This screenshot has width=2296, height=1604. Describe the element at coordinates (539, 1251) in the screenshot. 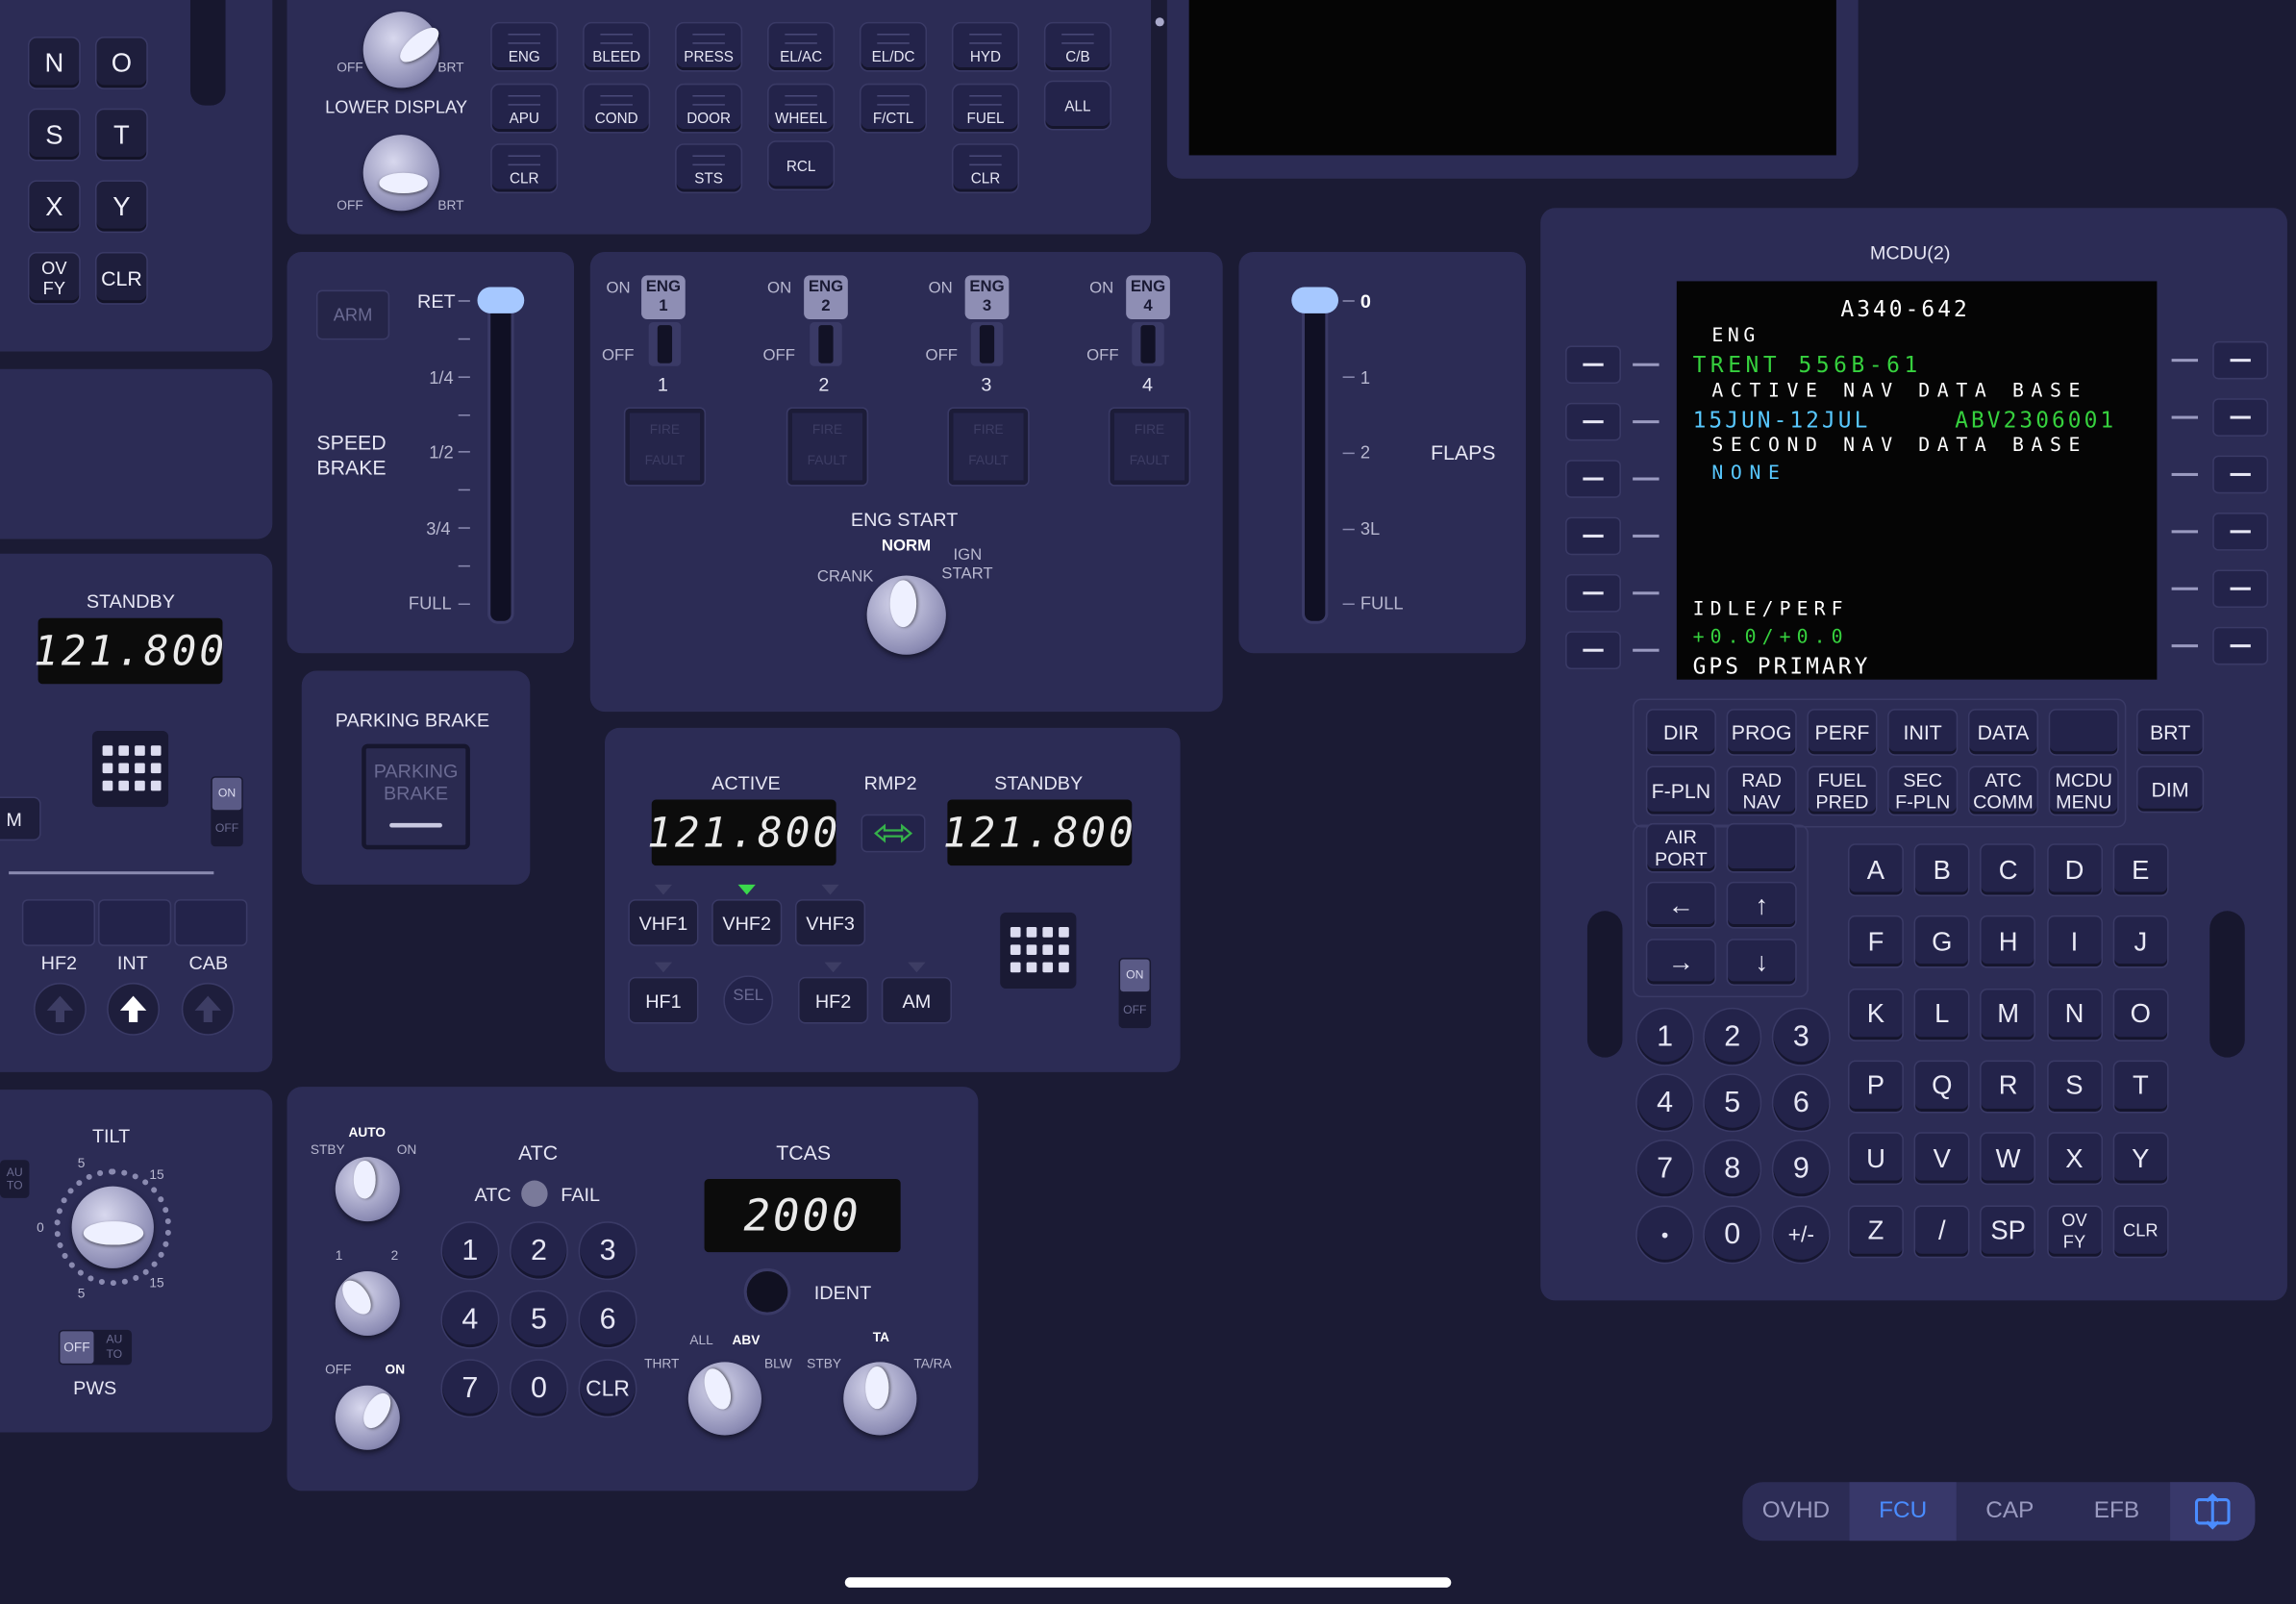

I see `atc-key-2: 2` at that location.